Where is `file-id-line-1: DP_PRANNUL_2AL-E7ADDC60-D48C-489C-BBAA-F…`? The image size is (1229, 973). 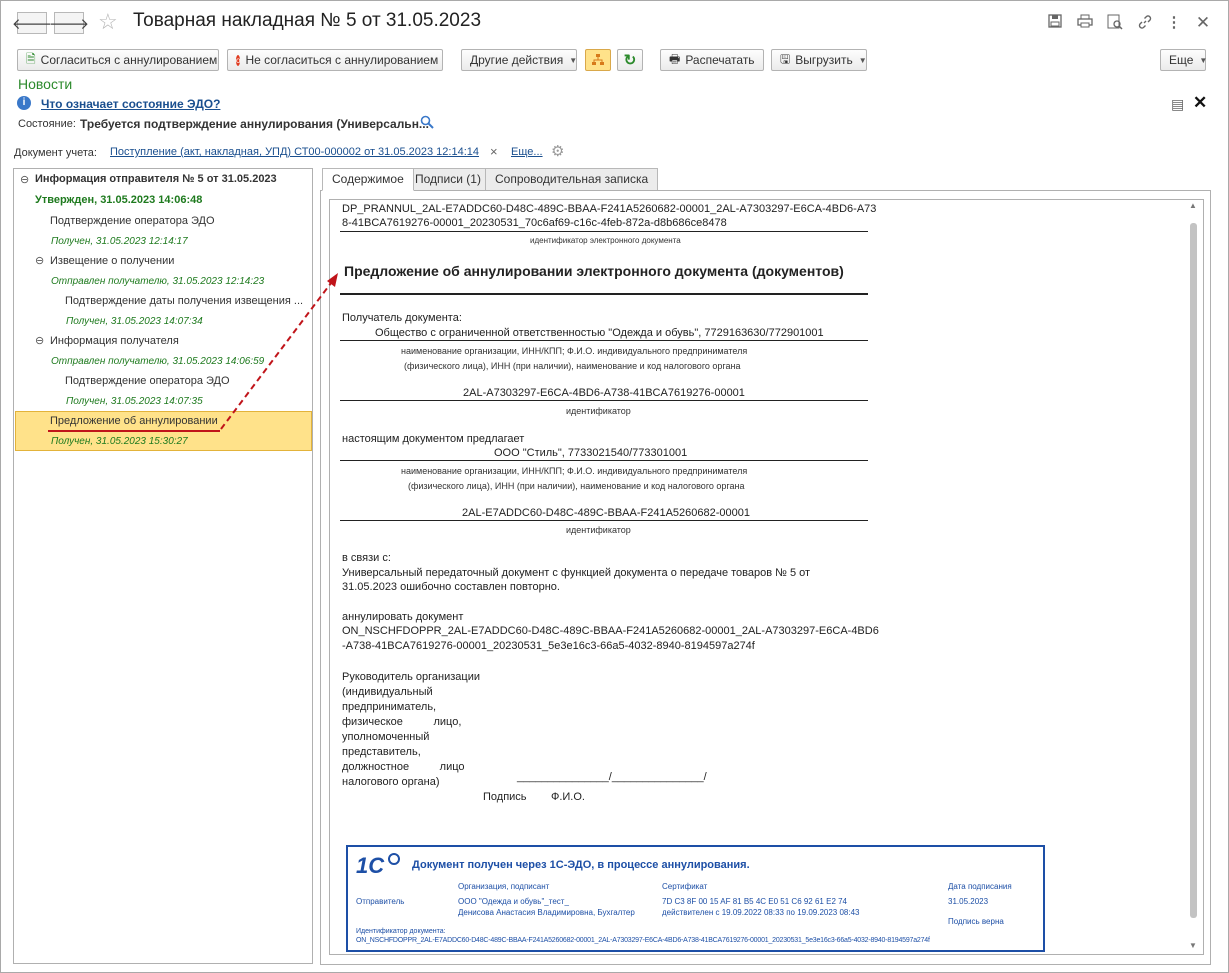 file-id-line-1: DP_PRANNUL_2AL-E7ADDC60-D48C-489C-BBAA-F… is located at coordinates (609, 209).